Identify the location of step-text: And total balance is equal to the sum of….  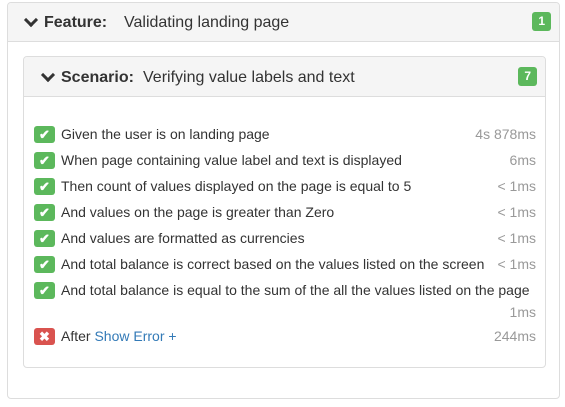
(295, 290).